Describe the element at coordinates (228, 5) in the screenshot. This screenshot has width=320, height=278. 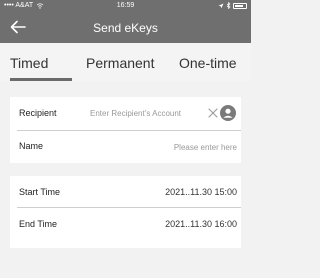
I see `bluetooth-icon` at that location.